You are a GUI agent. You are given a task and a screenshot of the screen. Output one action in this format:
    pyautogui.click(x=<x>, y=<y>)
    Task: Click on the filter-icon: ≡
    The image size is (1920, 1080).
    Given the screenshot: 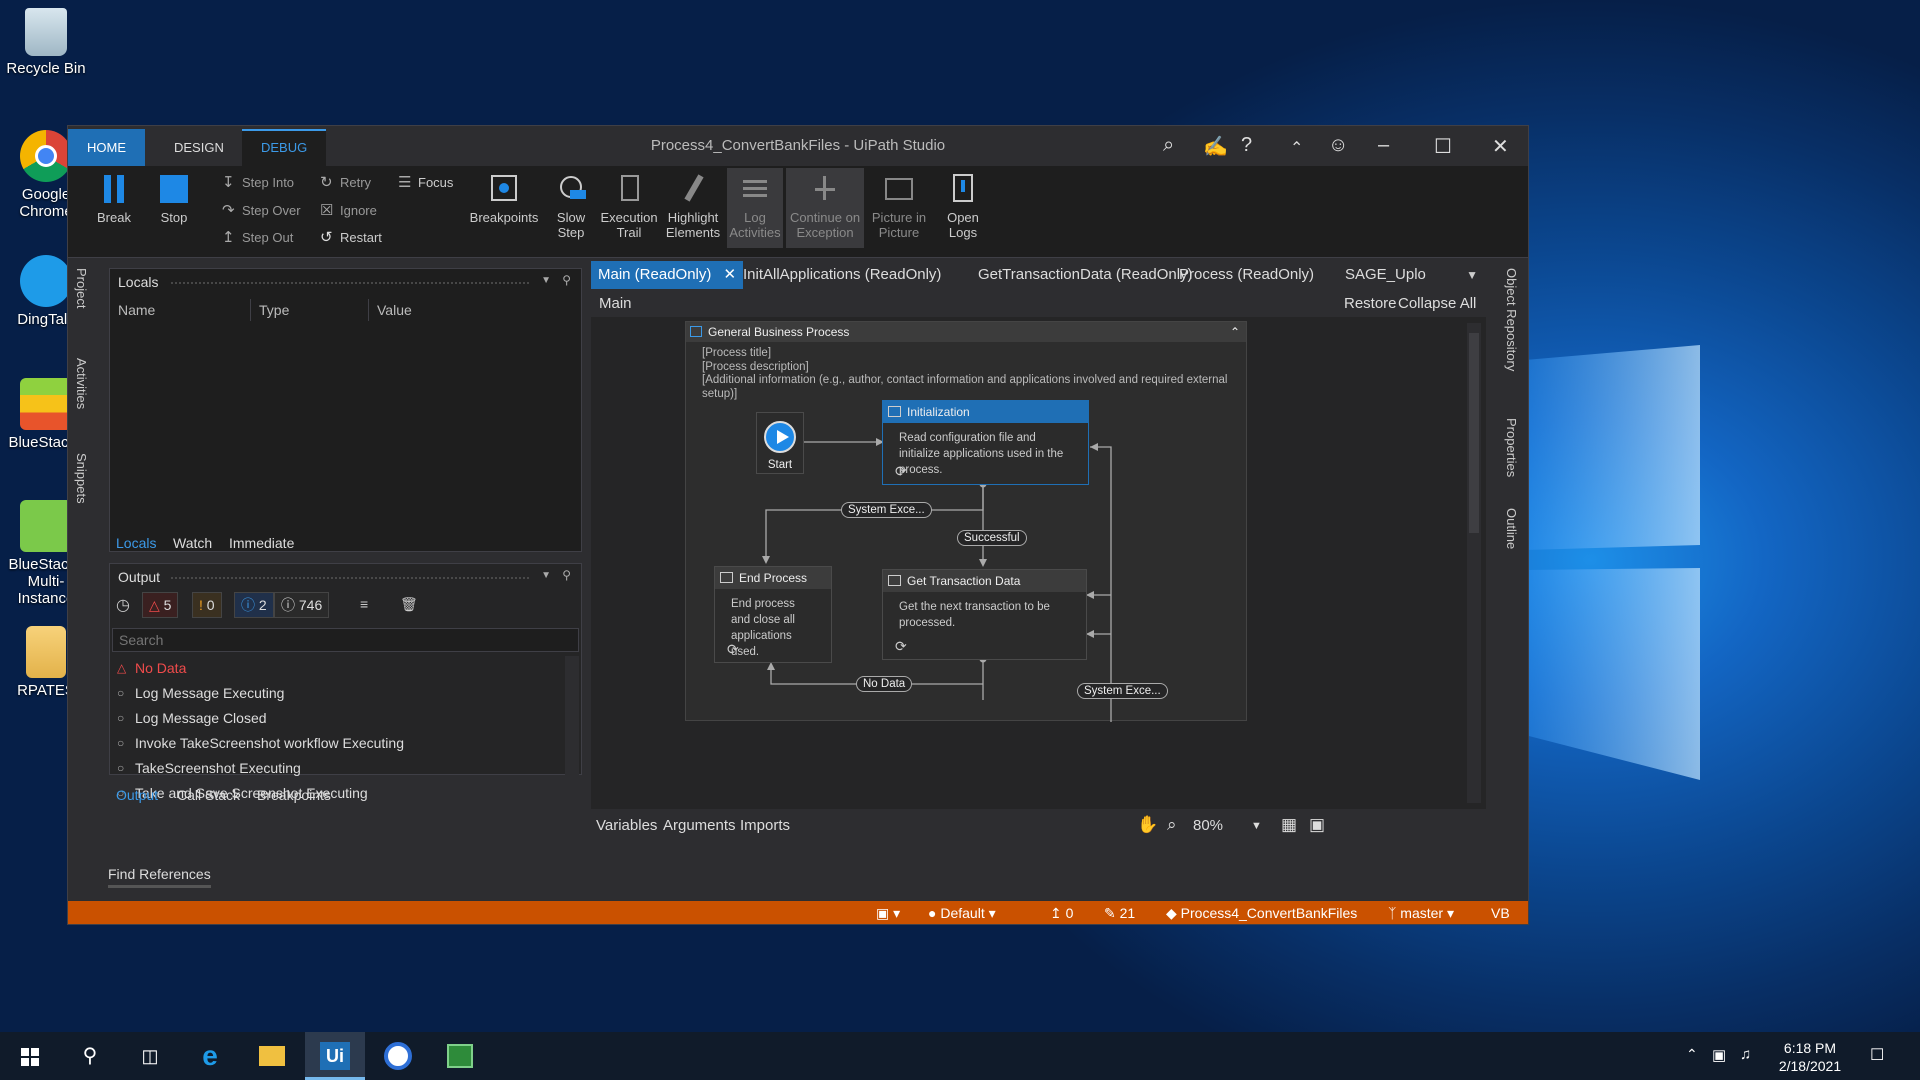 What is the action you would take?
    pyautogui.click(x=364, y=604)
    